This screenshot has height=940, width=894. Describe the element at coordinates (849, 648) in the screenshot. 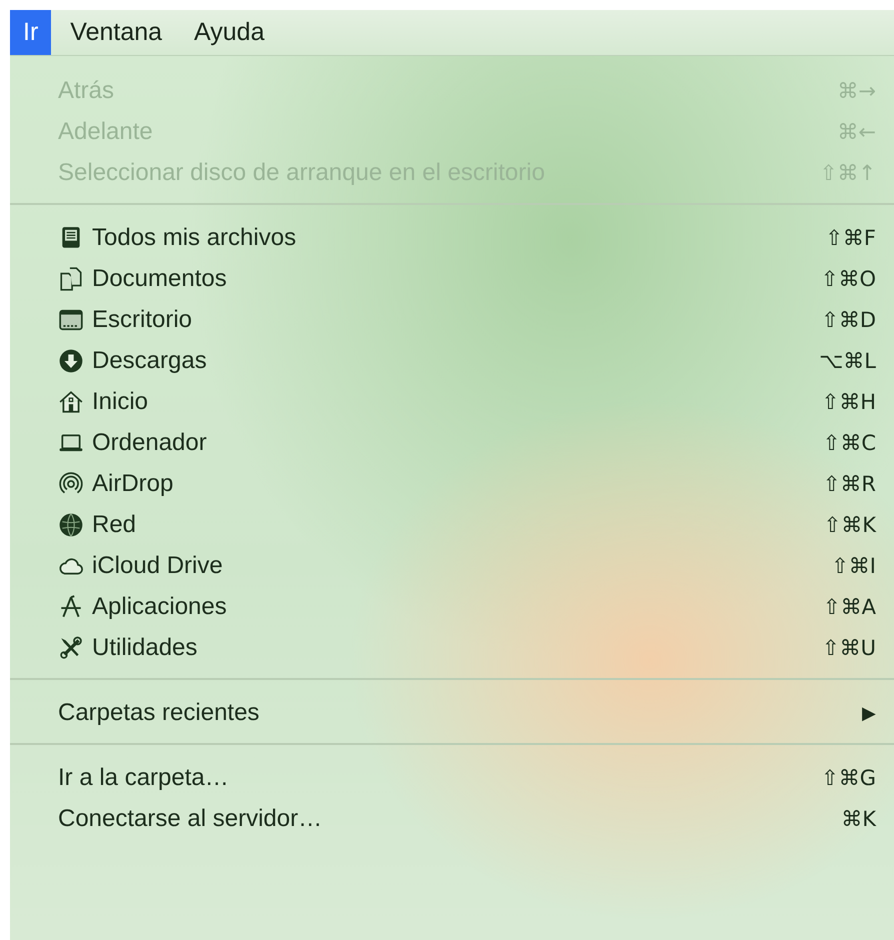

I see `keyboard-shortcut: ⇧⌘U` at that location.